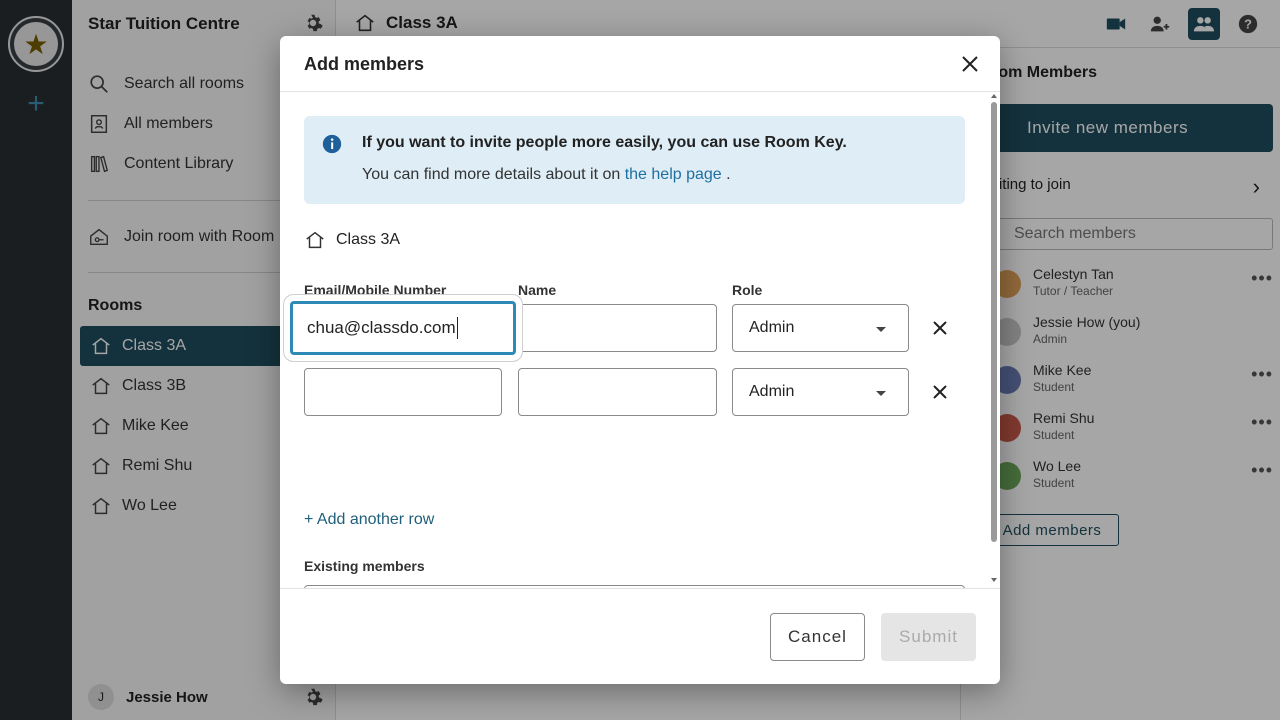 Image resolution: width=1280 pixels, height=720 pixels. I want to click on home-icon, so click(315, 240).